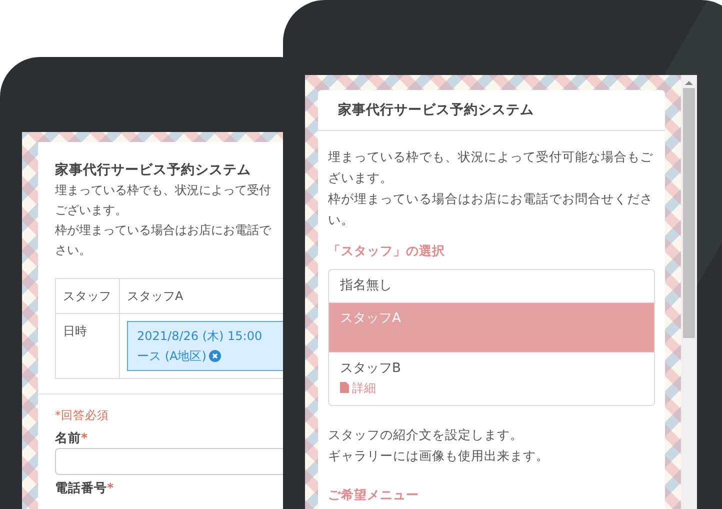 The image size is (722, 509). Describe the element at coordinates (426, 435) in the screenshot. I see `staff-note-line: スタッフの紹介文を設定します。` at that location.